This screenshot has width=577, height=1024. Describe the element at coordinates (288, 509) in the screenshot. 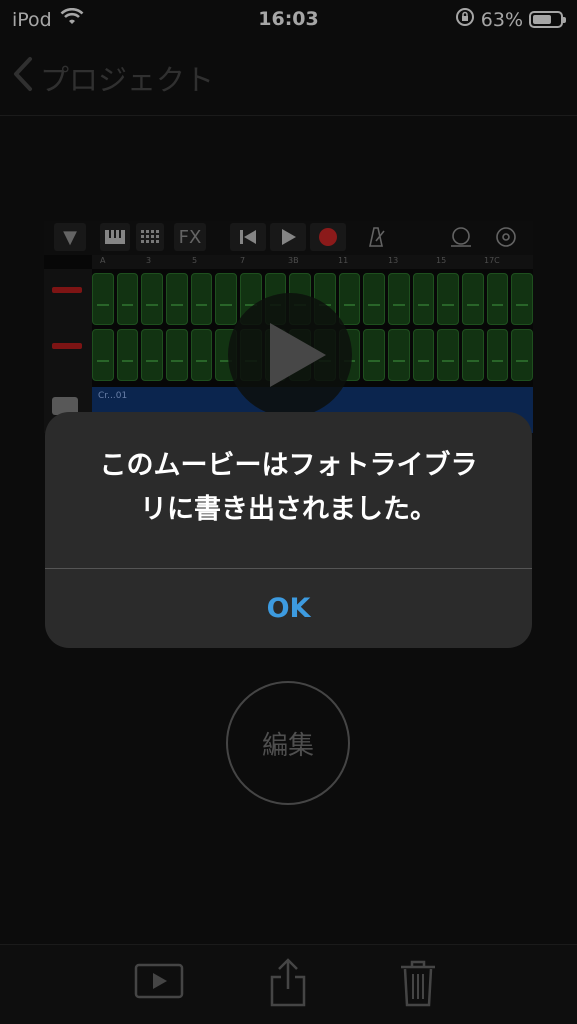

I see `alert-message-line: リに書き出されました。` at that location.